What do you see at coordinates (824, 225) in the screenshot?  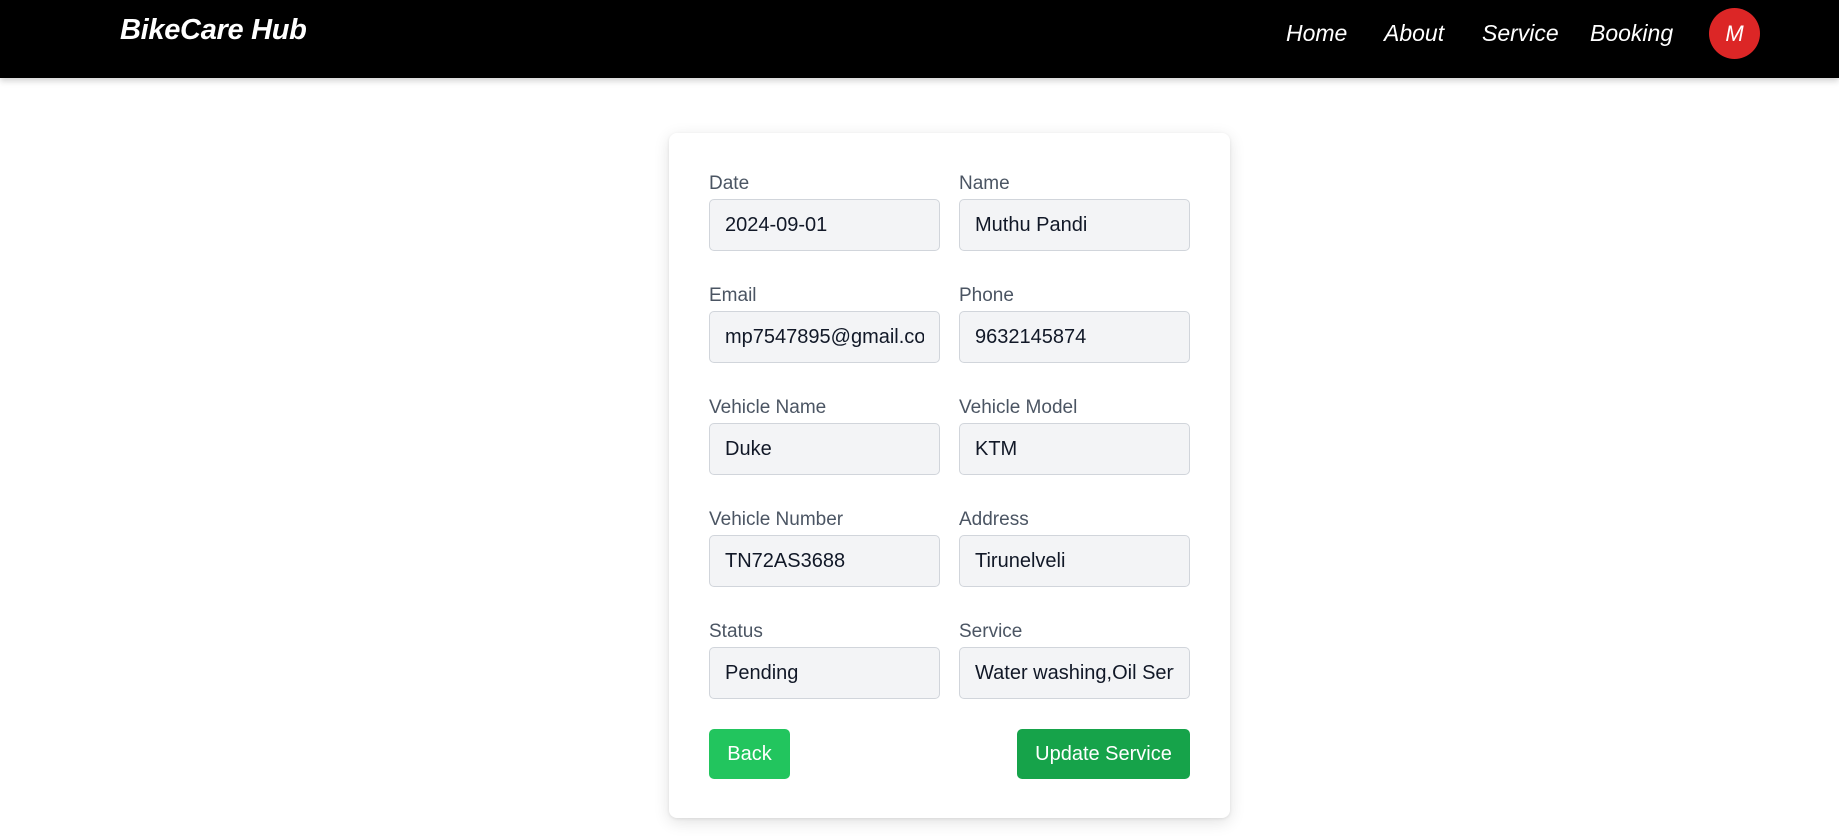 I see `date-input` at bounding box center [824, 225].